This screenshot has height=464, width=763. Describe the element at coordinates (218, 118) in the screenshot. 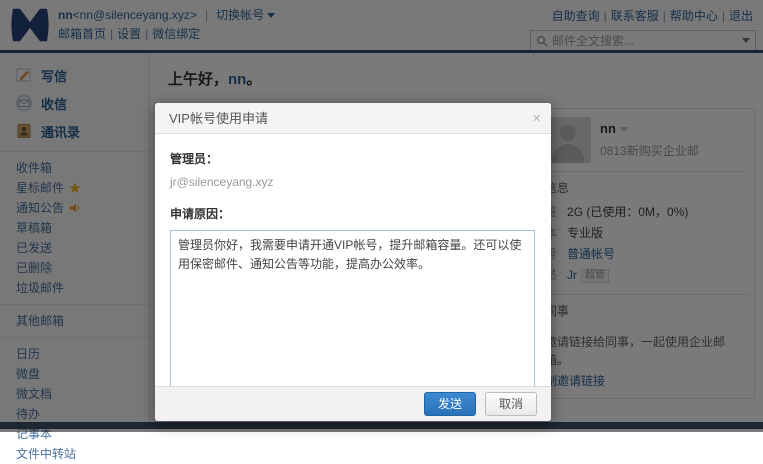

I see `dialog-title: VIP帐号使用申请` at that location.